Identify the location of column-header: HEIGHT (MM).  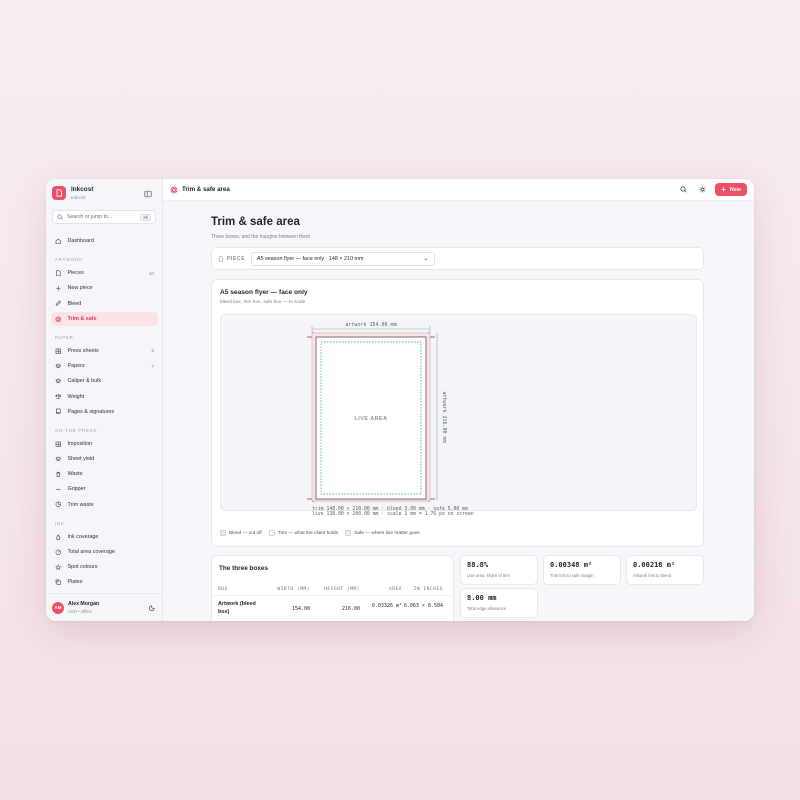
(342, 589).